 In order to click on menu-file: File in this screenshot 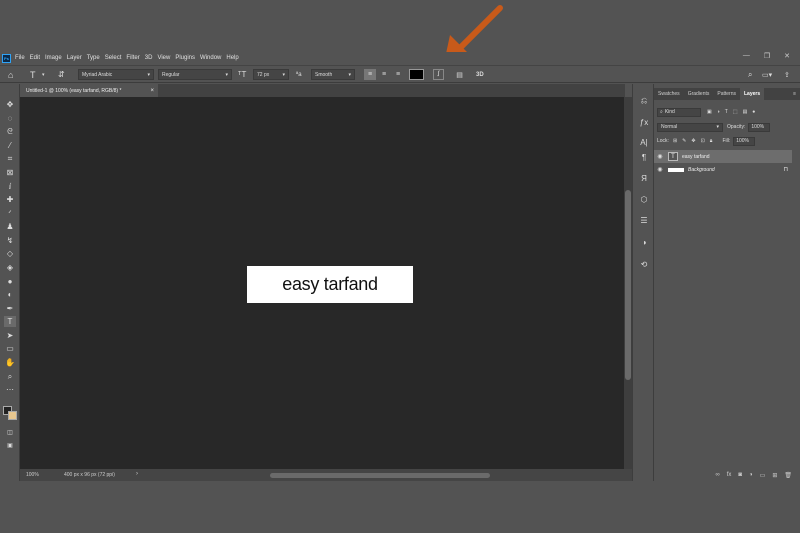, I will do `click(20, 58)`.